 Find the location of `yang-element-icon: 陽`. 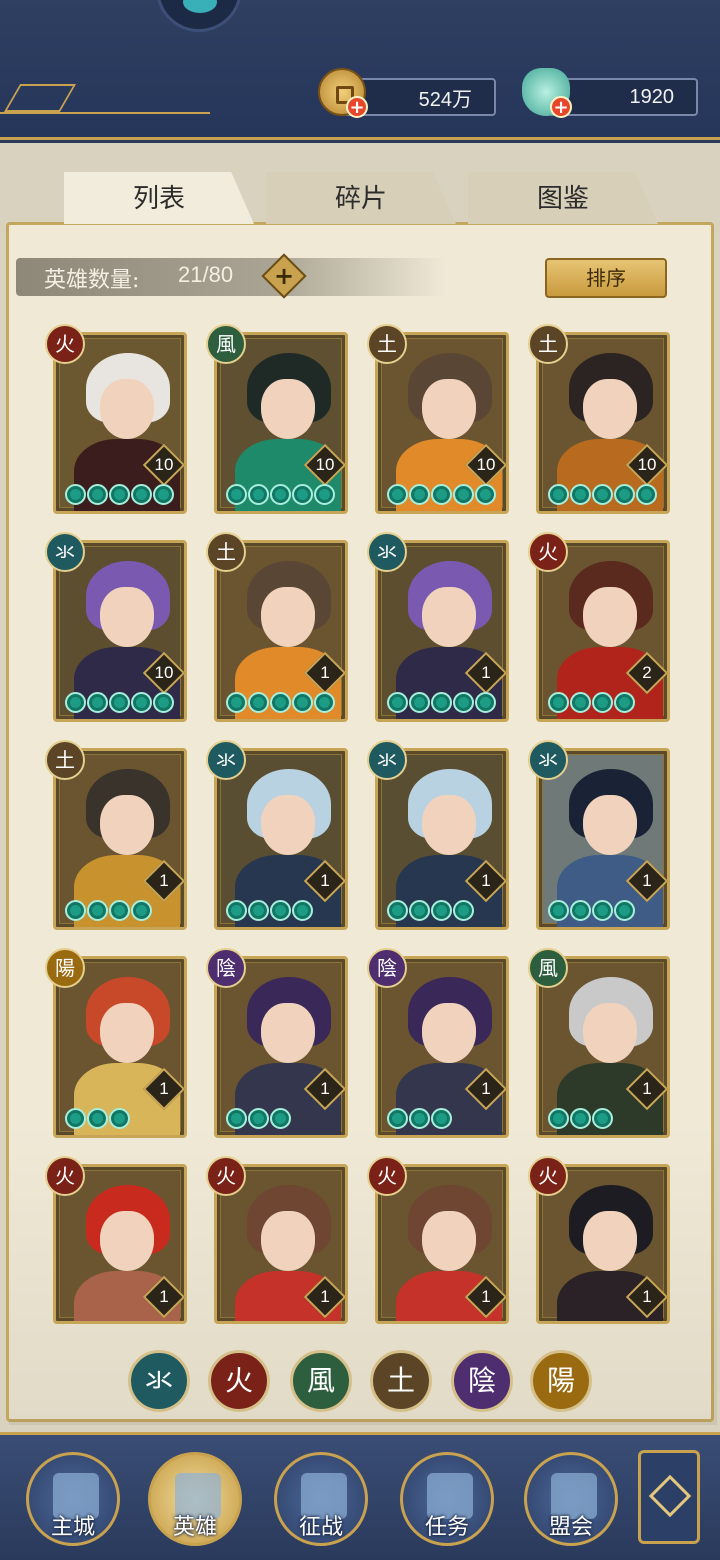

yang-element-icon: 陽 is located at coordinates (65, 968).